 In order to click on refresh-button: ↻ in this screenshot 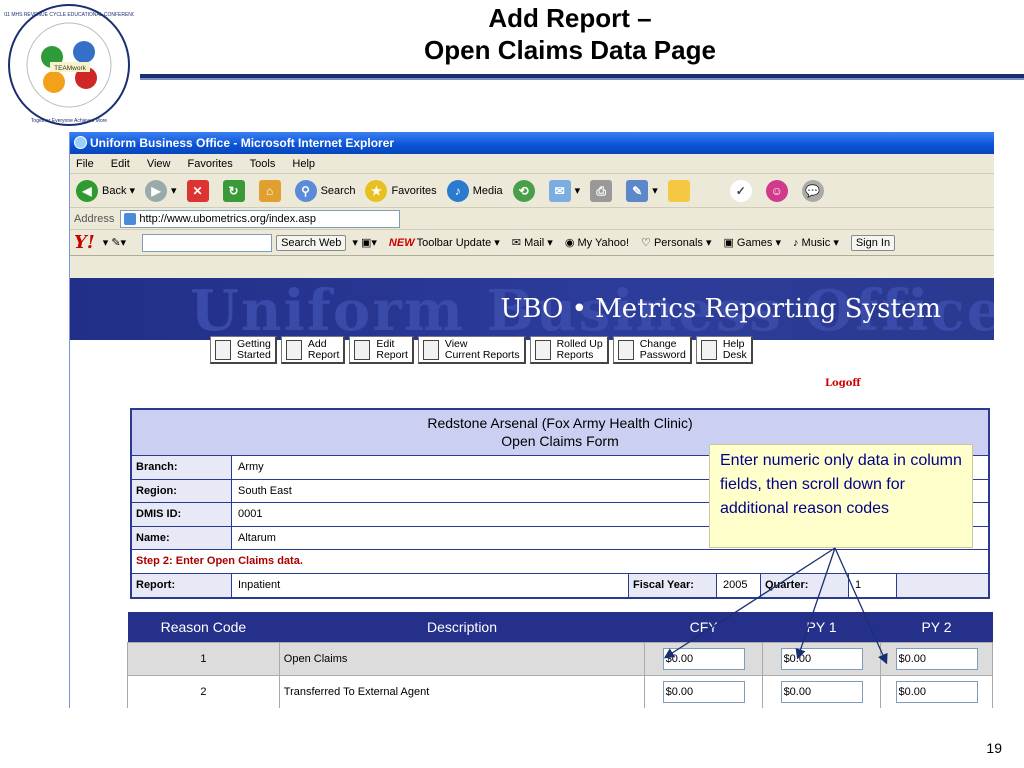, I will do `click(235, 190)`.